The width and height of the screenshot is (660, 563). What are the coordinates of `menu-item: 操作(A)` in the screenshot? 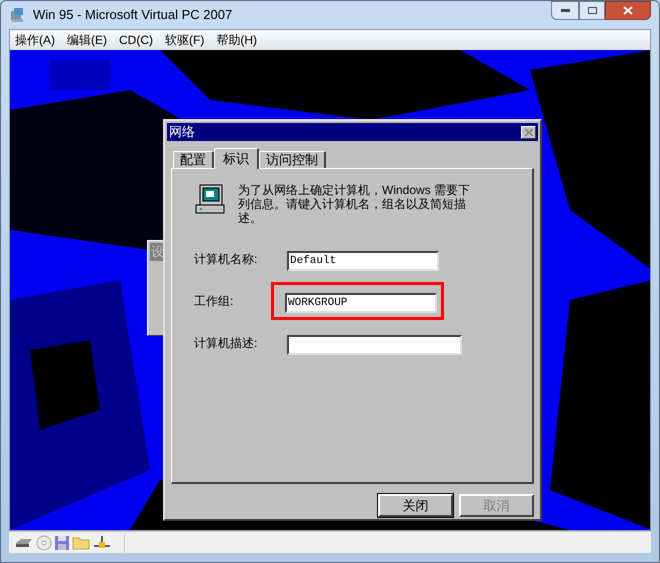 It's located at (35, 40).